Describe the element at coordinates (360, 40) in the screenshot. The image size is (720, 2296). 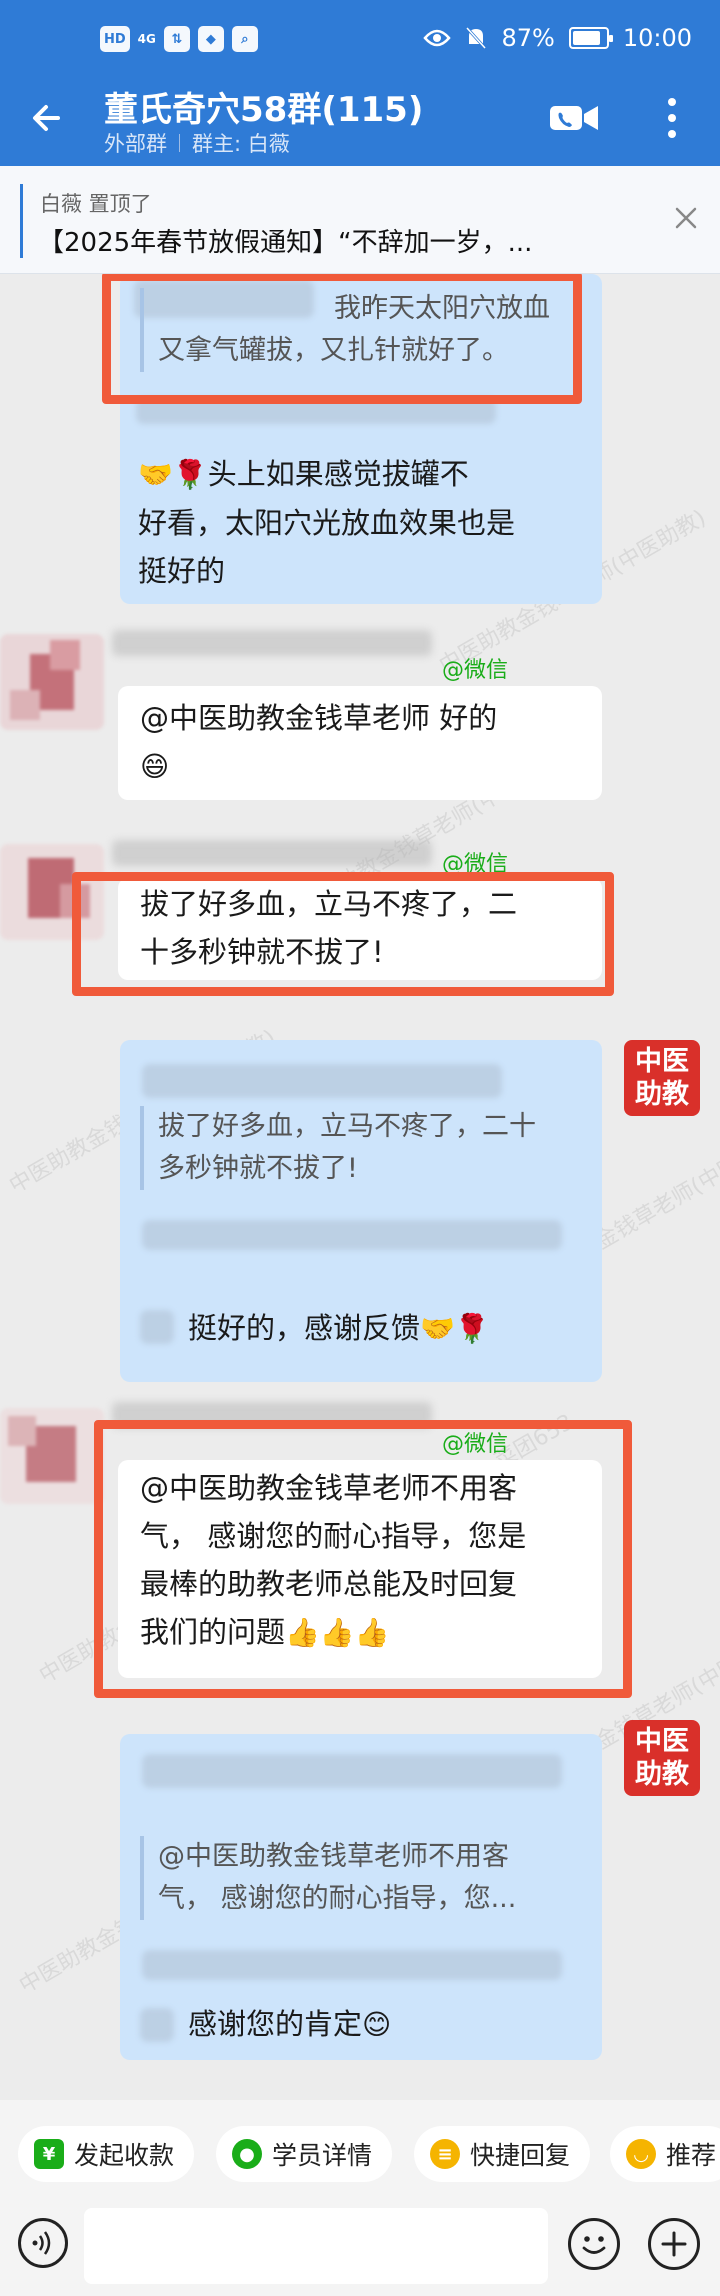
I see `status-bar: HD 4G ⇅ ◆ ⌕ 87% 10:00` at that location.